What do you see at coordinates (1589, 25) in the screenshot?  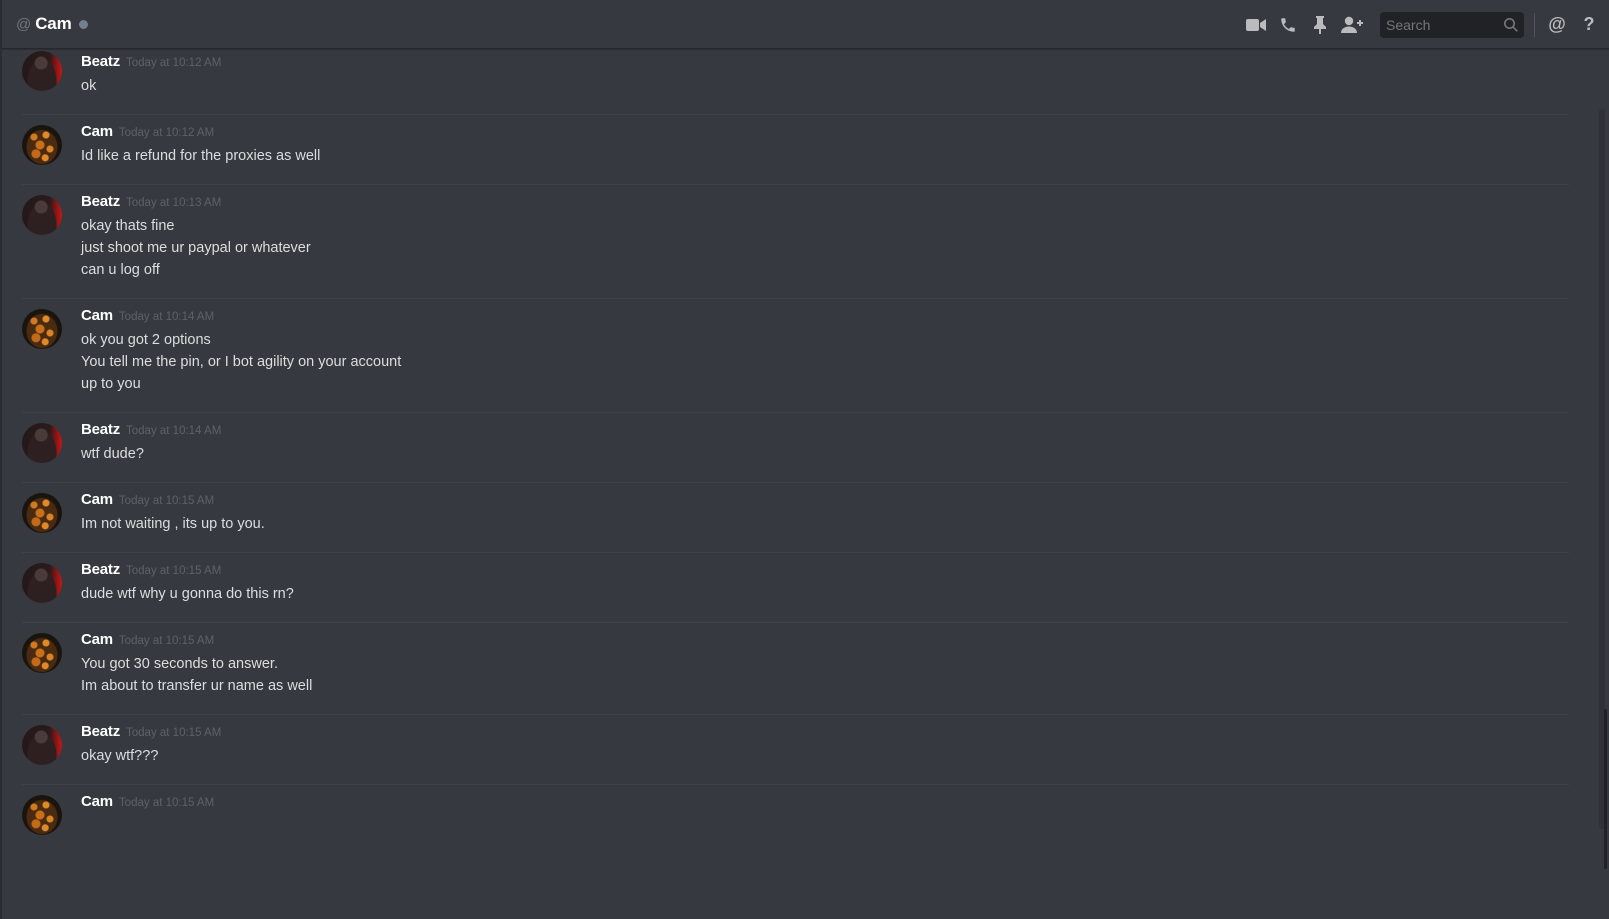 I see `help-icon: ?` at bounding box center [1589, 25].